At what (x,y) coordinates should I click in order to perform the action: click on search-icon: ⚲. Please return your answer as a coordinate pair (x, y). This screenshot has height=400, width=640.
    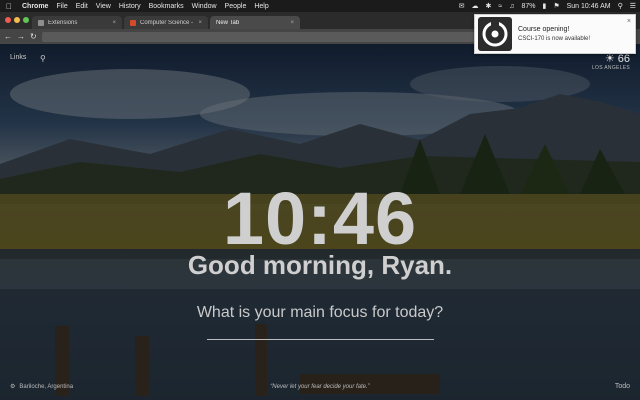
    Looking at the image, I should click on (43, 58).